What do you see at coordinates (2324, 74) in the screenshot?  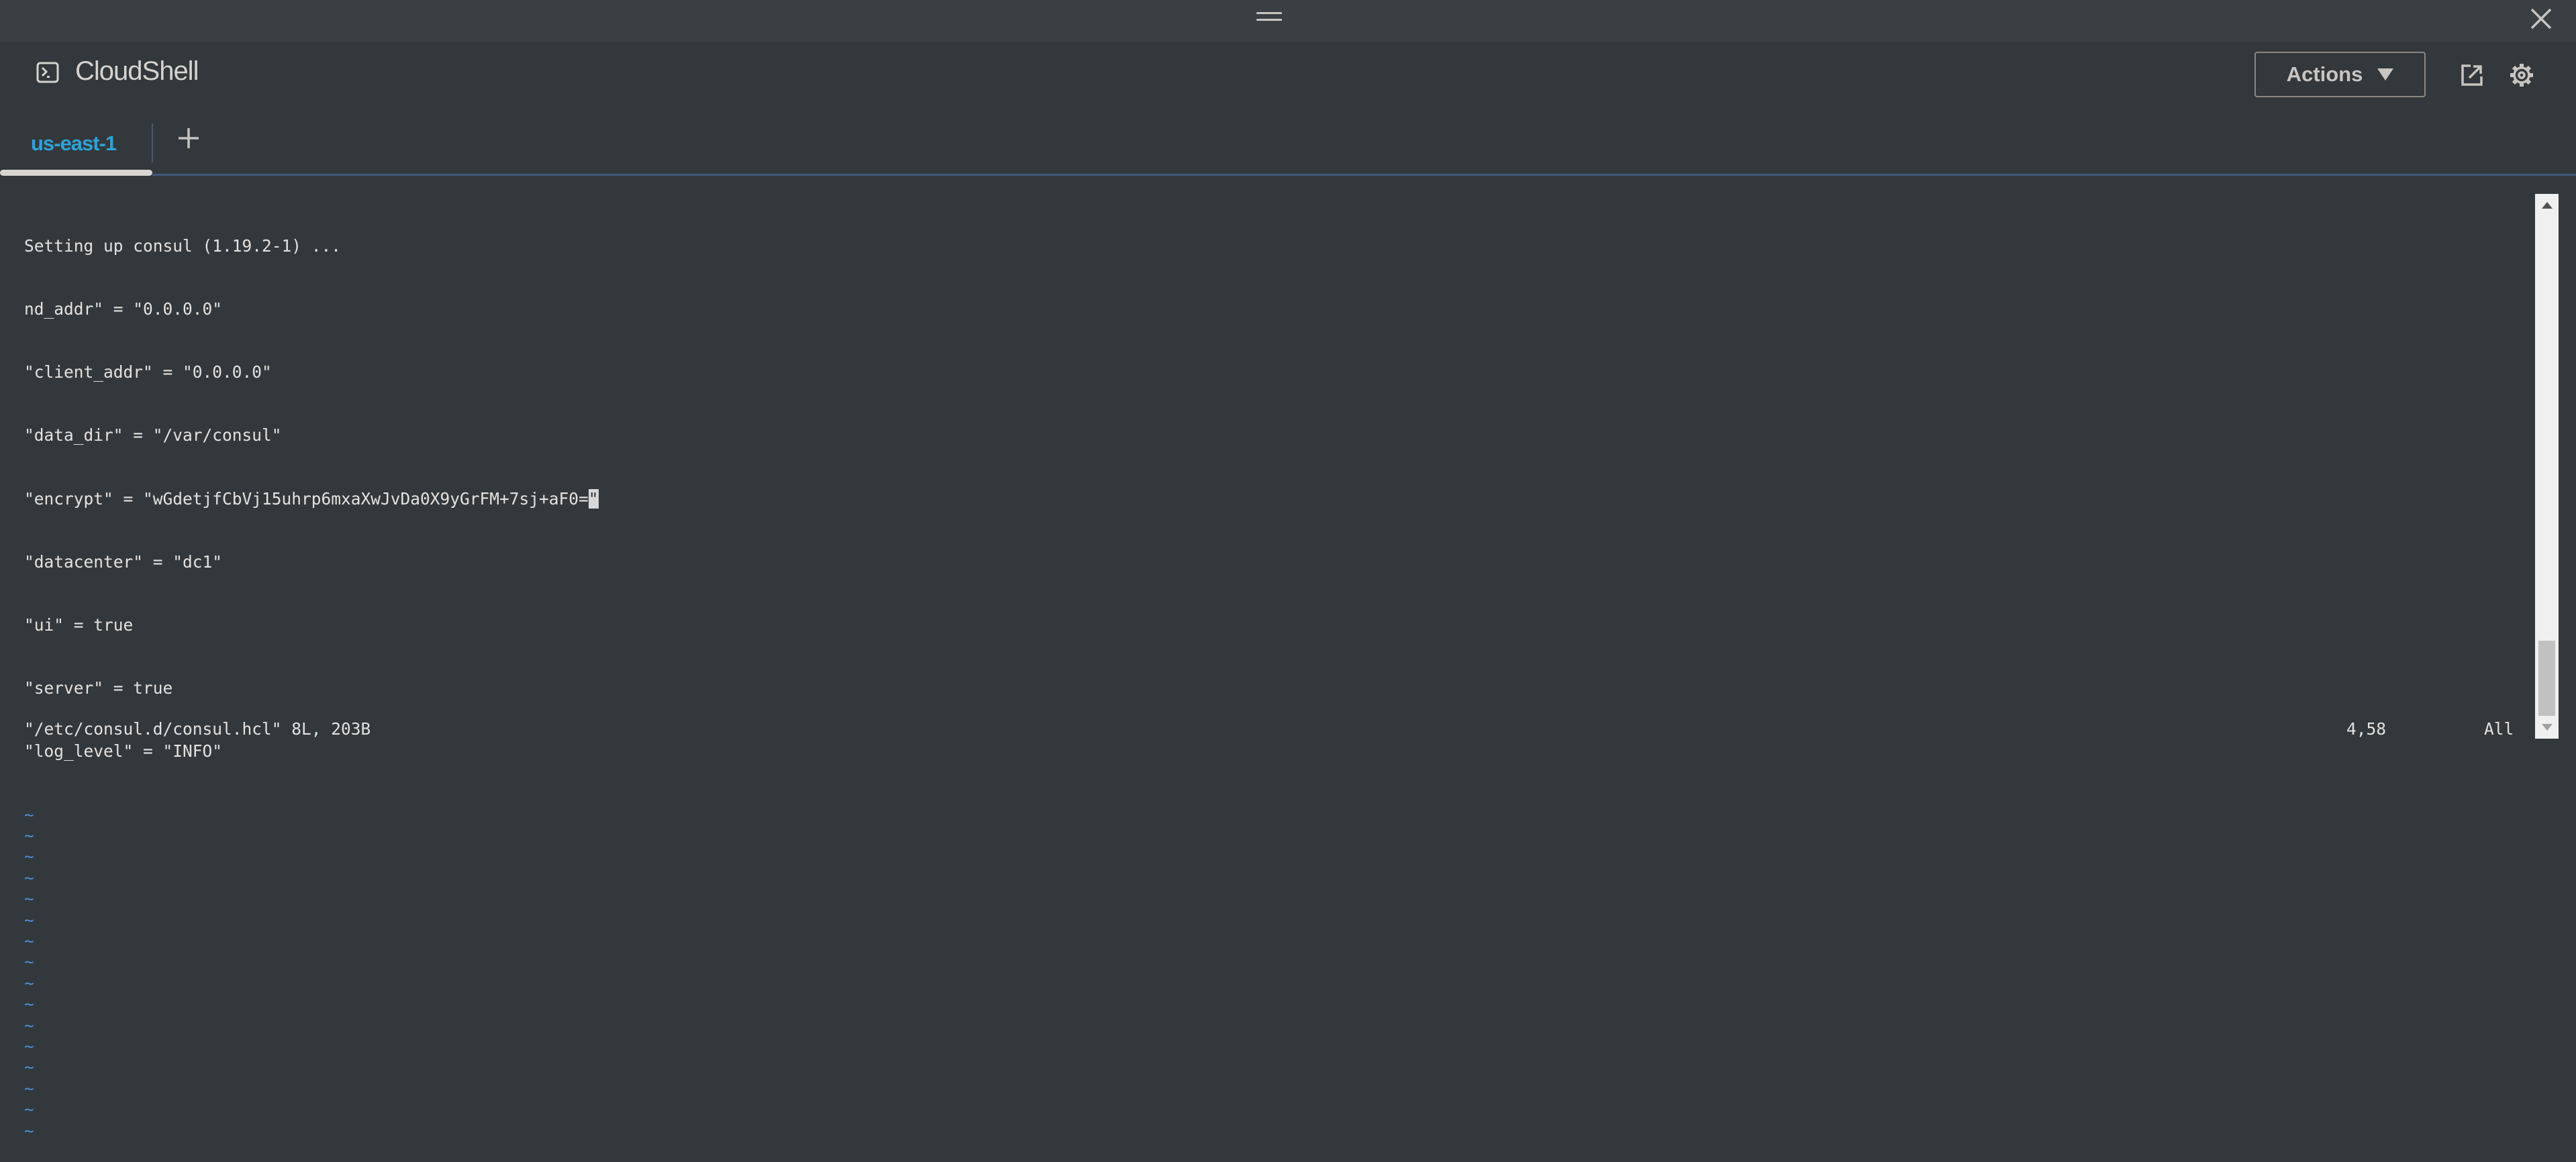 I see `actions-label: Actions` at bounding box center [2324, 74].